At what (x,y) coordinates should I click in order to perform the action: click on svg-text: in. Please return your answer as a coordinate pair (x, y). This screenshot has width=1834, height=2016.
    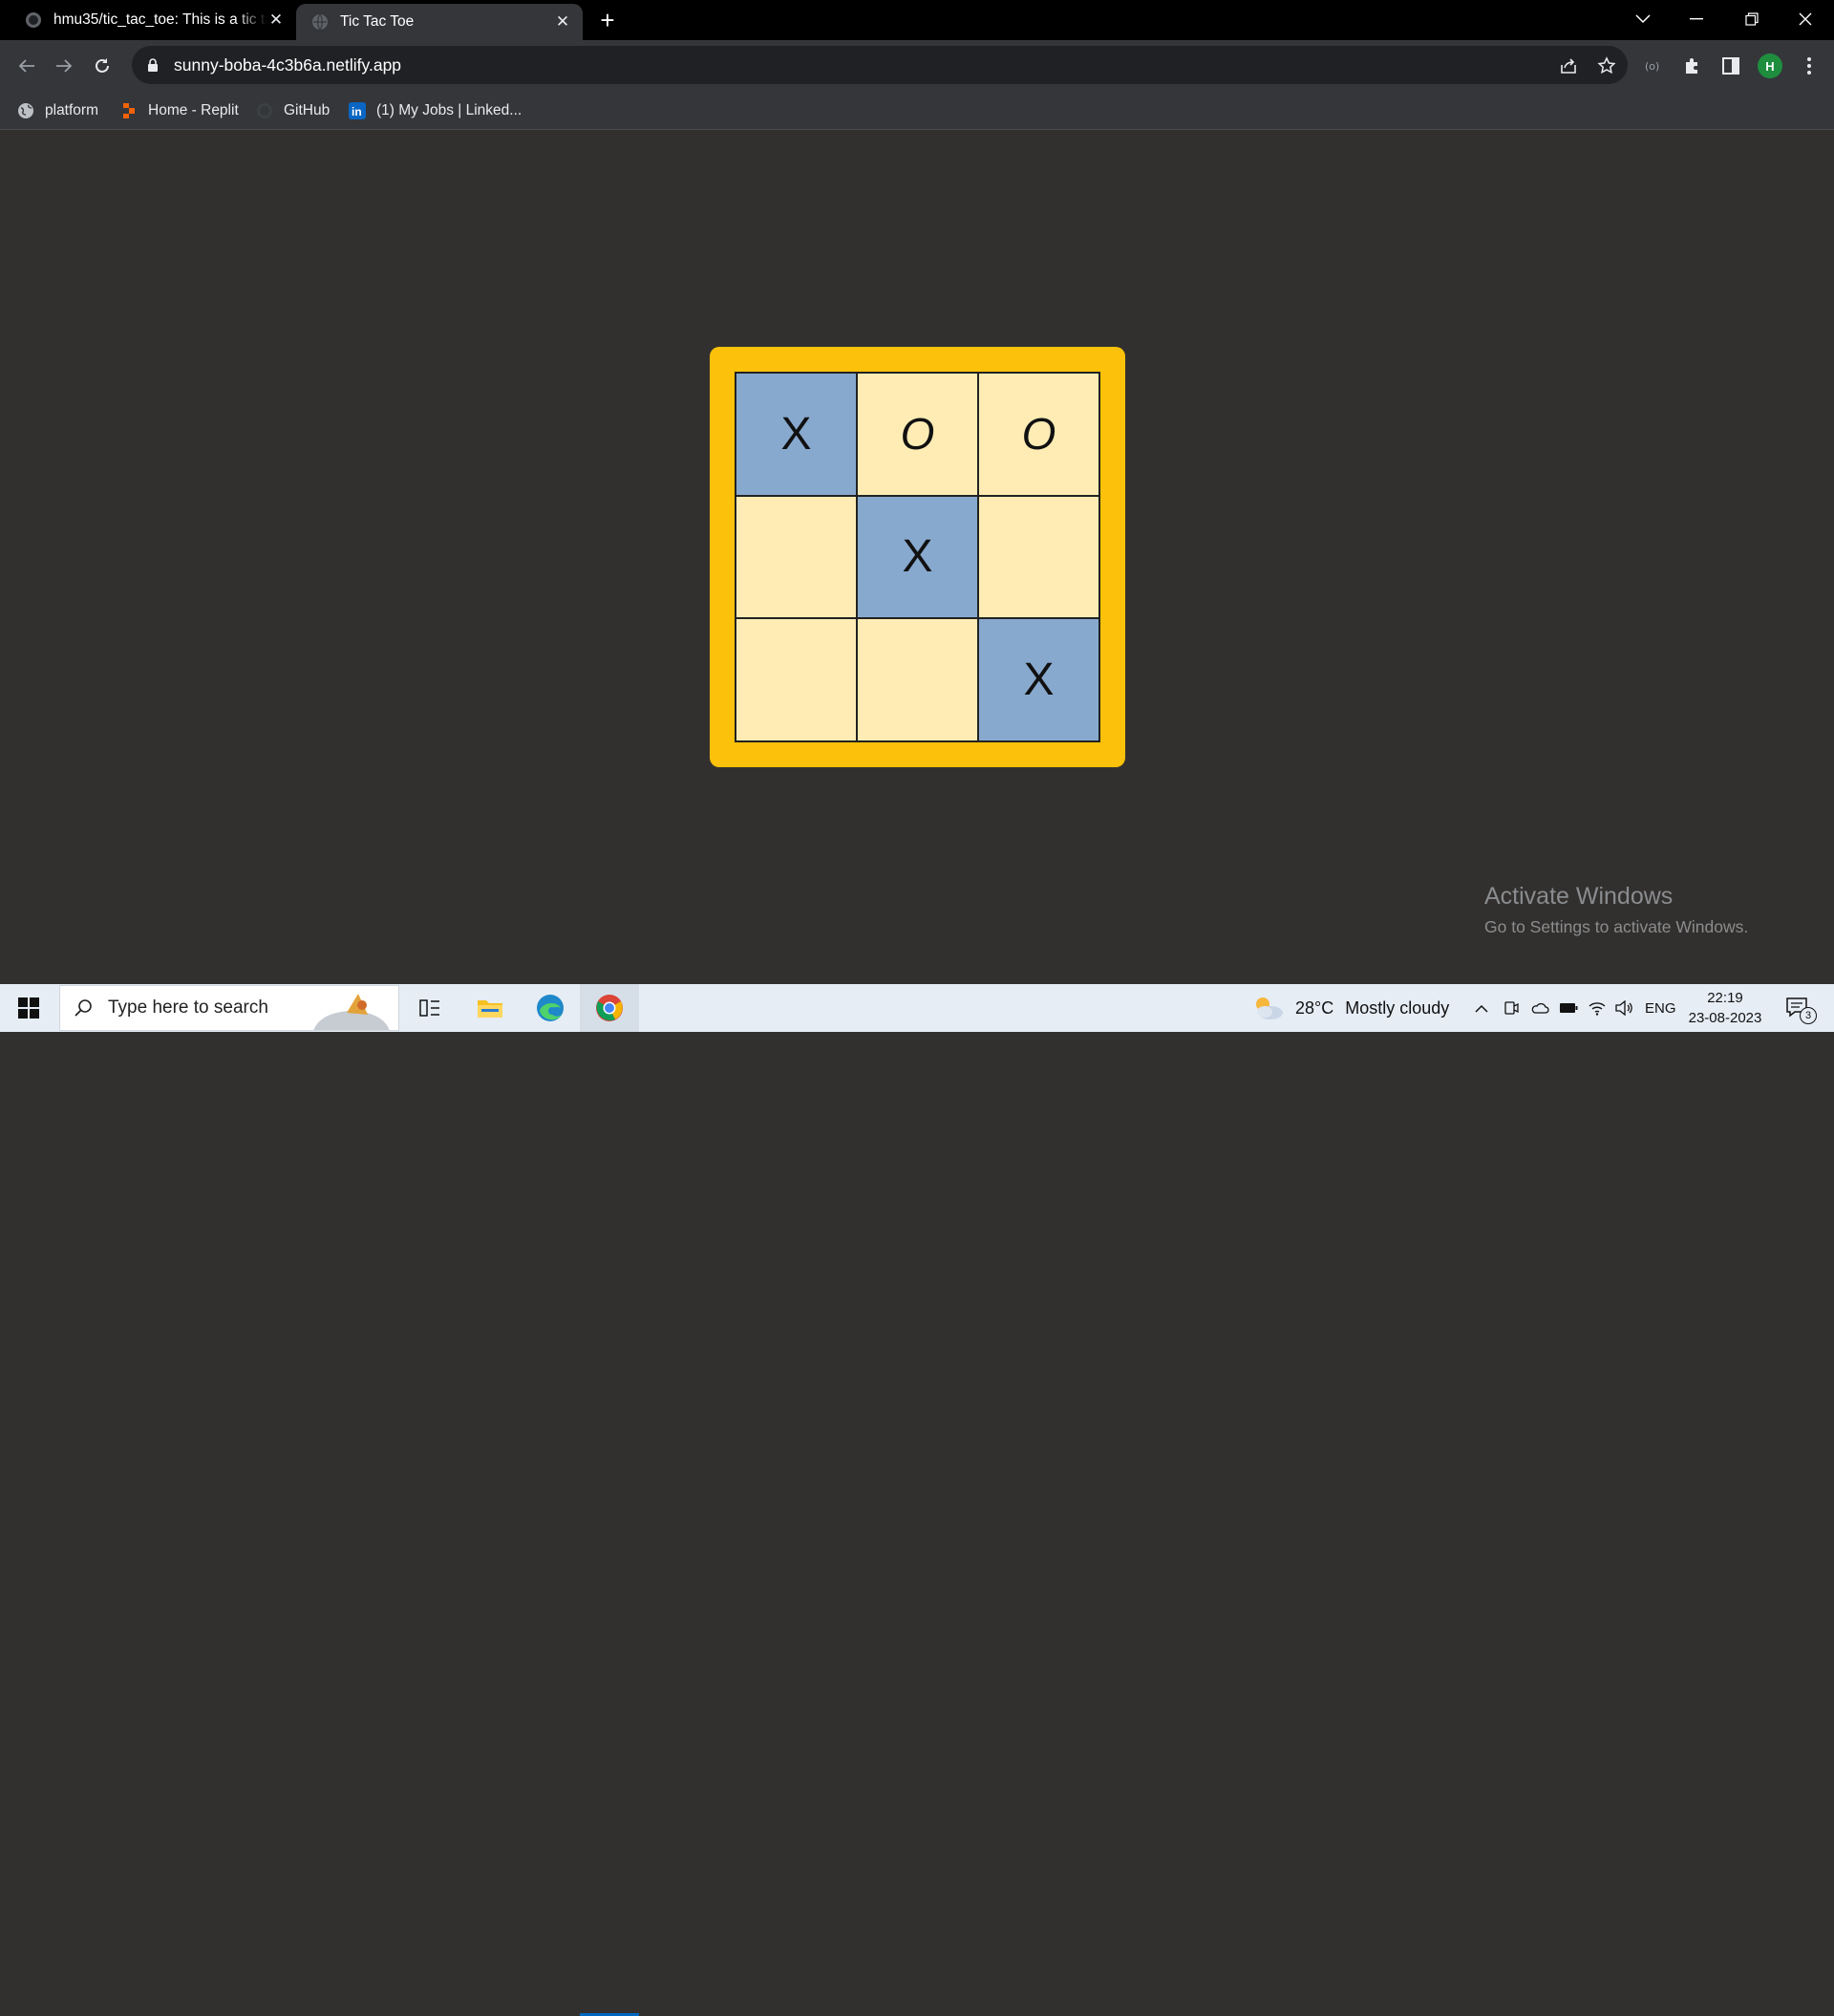
    Looking at the image, I should click on (357, 111).